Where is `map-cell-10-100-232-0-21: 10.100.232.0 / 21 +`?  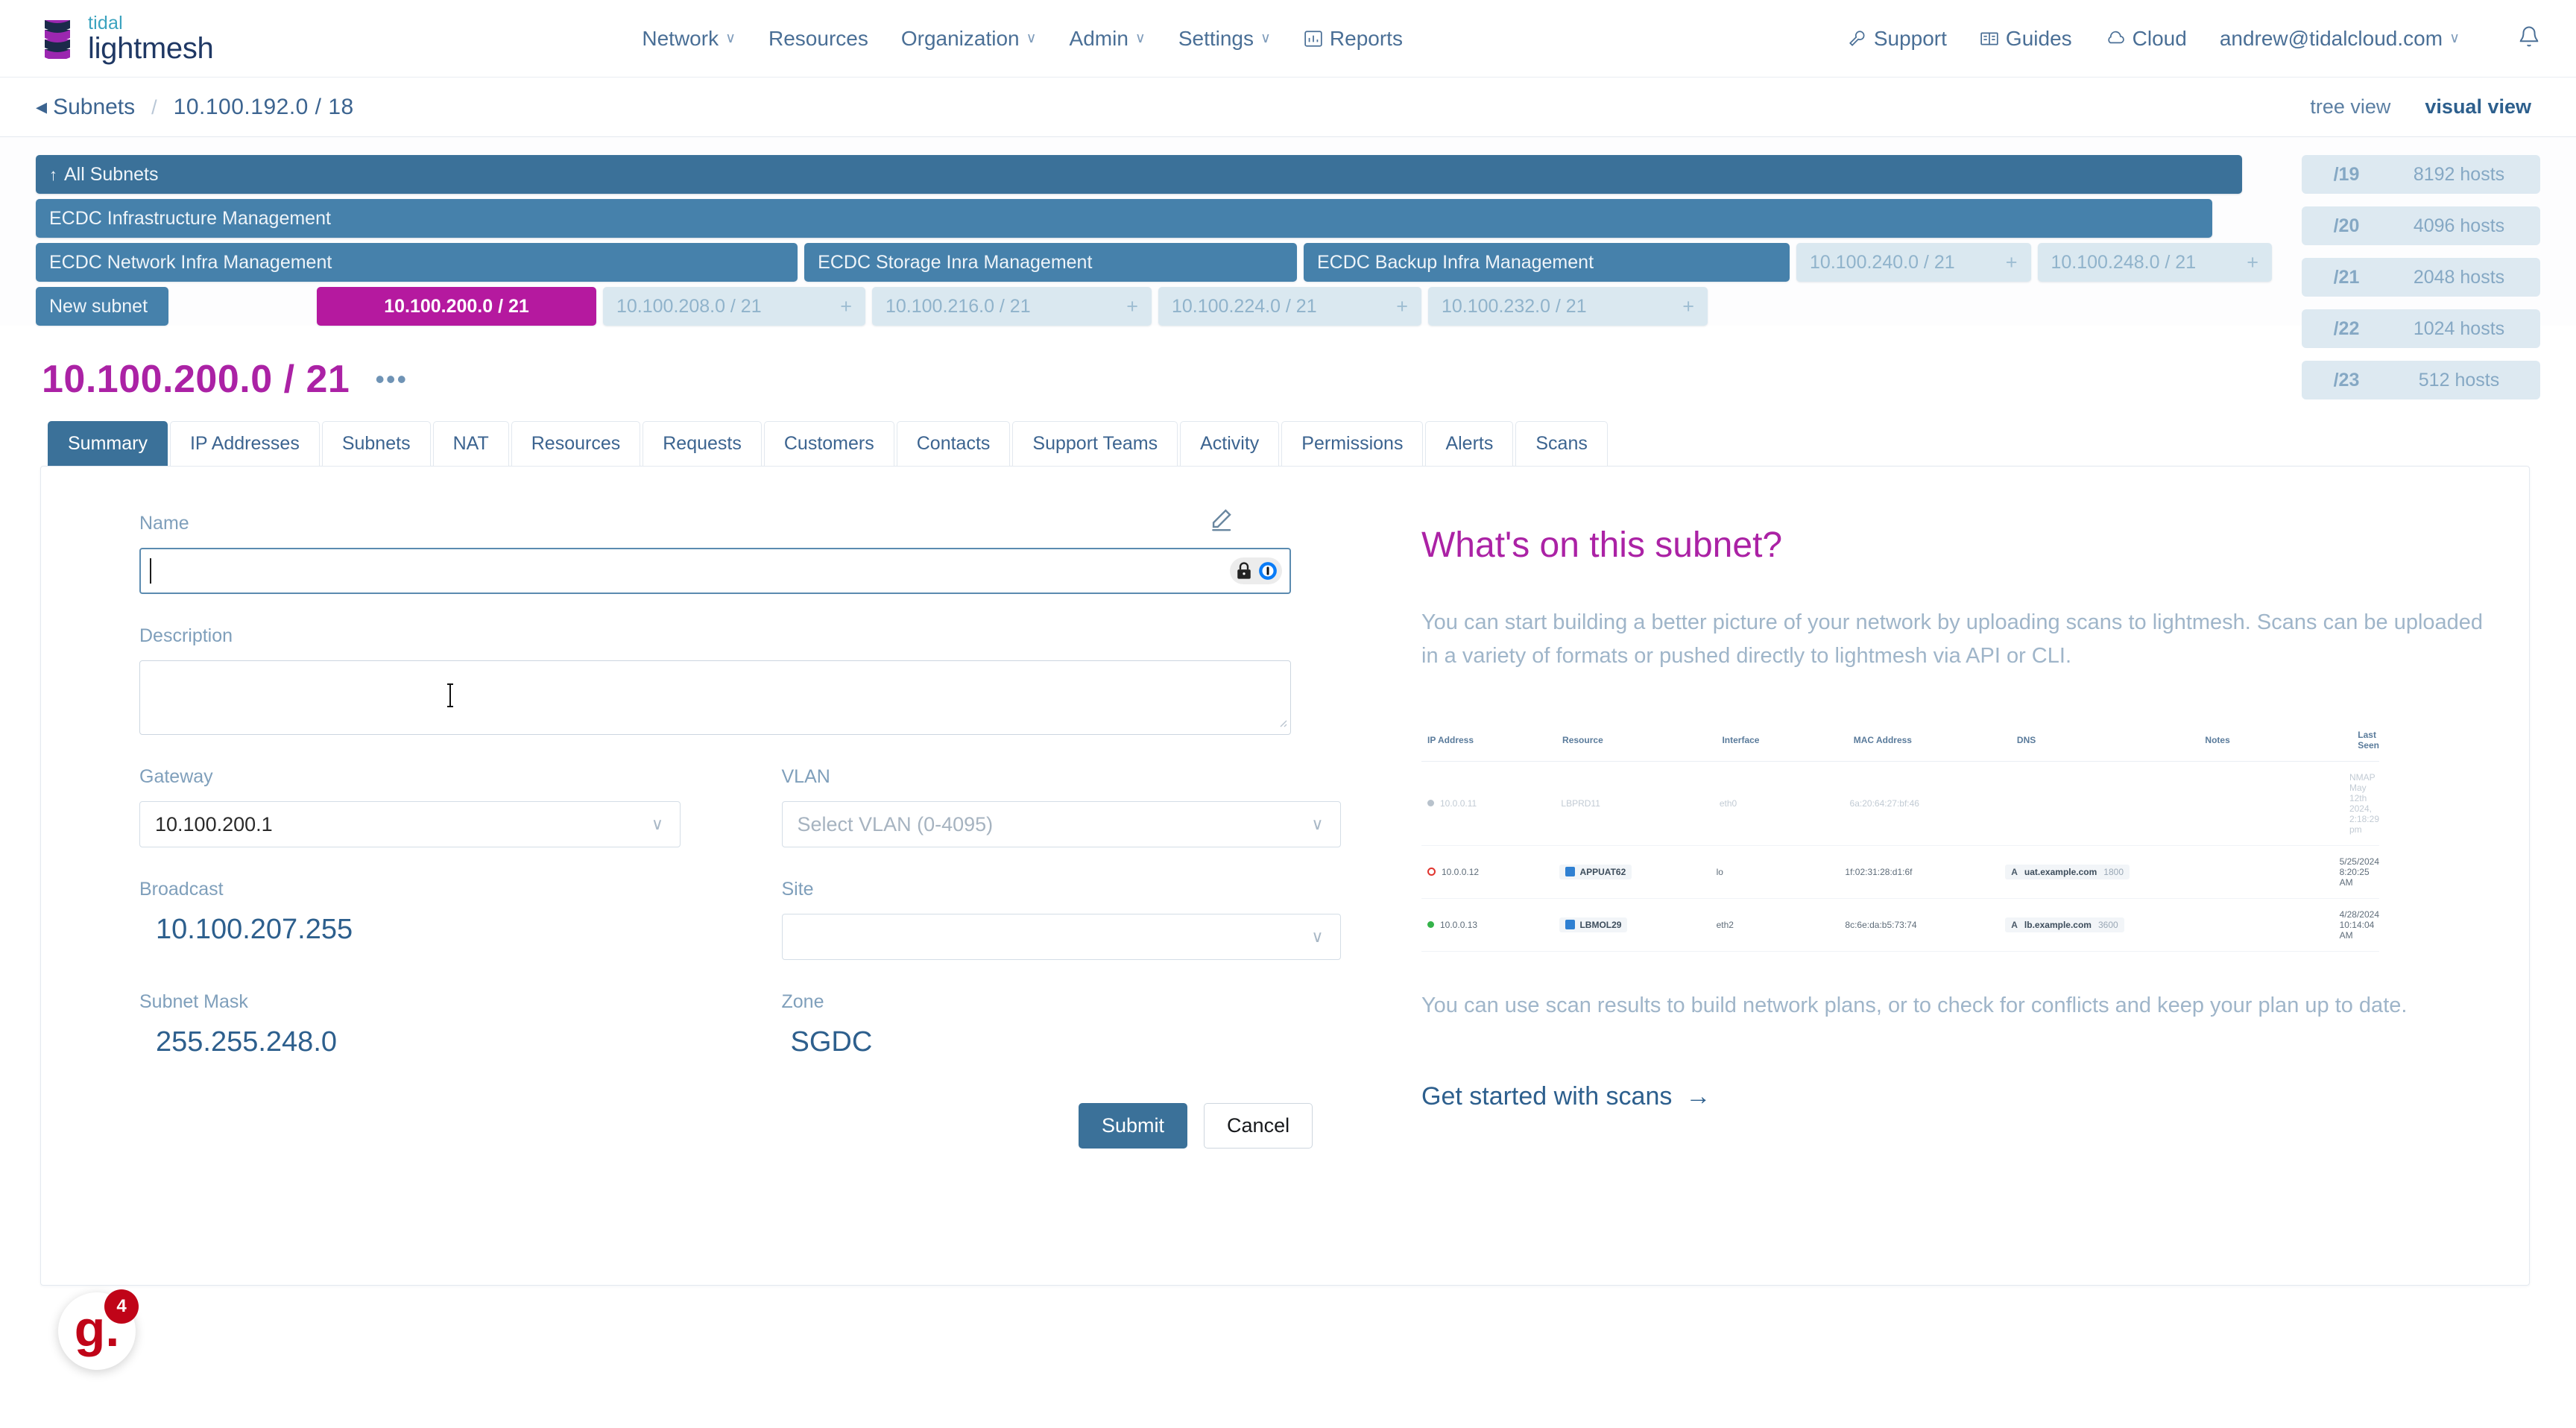
map-cell-10-100-232-0-21: 10.100.232.0 / 21 + is located at coordinates (1568, 306).